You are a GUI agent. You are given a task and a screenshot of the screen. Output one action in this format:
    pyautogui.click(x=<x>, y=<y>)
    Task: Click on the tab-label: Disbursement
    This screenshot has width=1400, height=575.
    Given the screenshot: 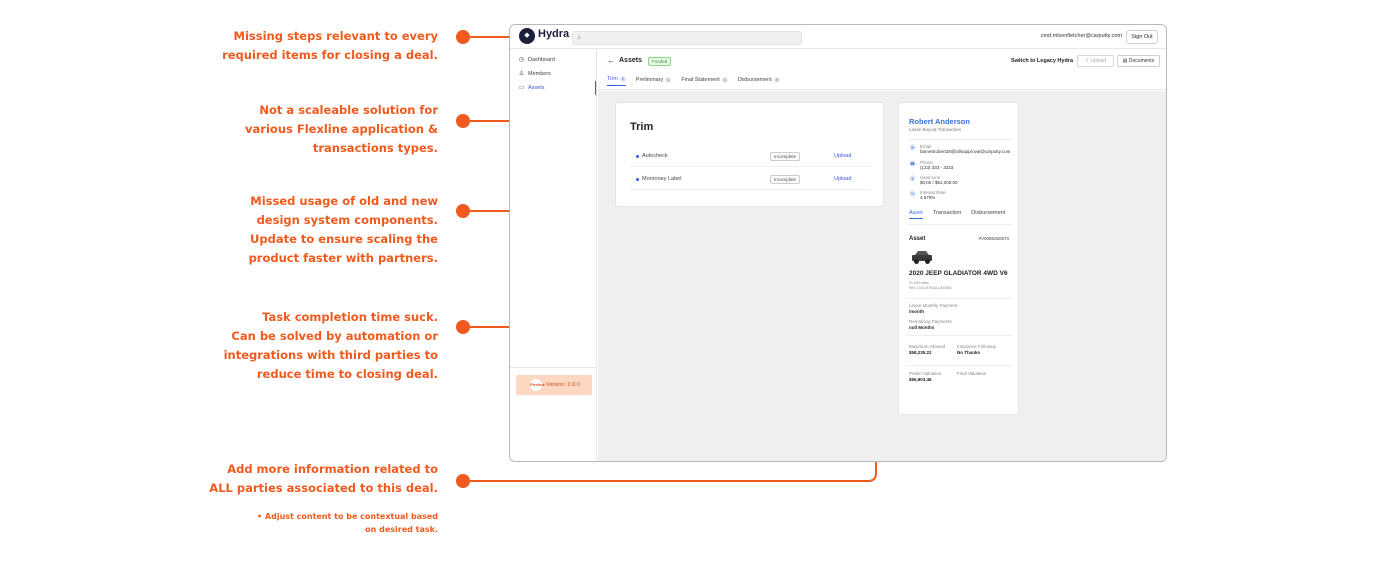 What is the action you would take?
    pyautogui.click(x=754, y=79)
    